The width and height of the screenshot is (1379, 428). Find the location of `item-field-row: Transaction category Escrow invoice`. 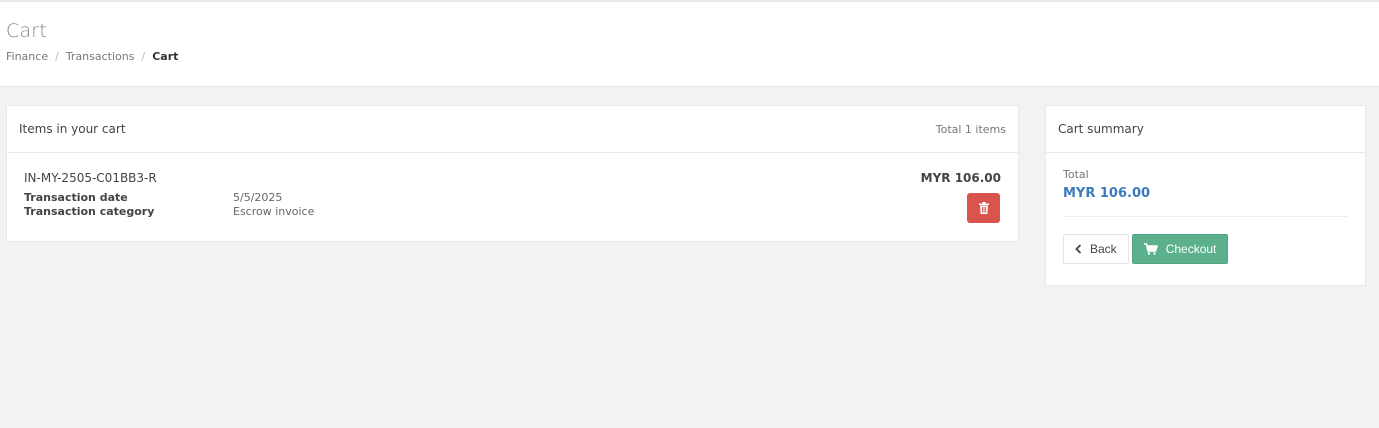

item-field-row: Transaction category Escrow invoice is located at coordinates (512, 212).